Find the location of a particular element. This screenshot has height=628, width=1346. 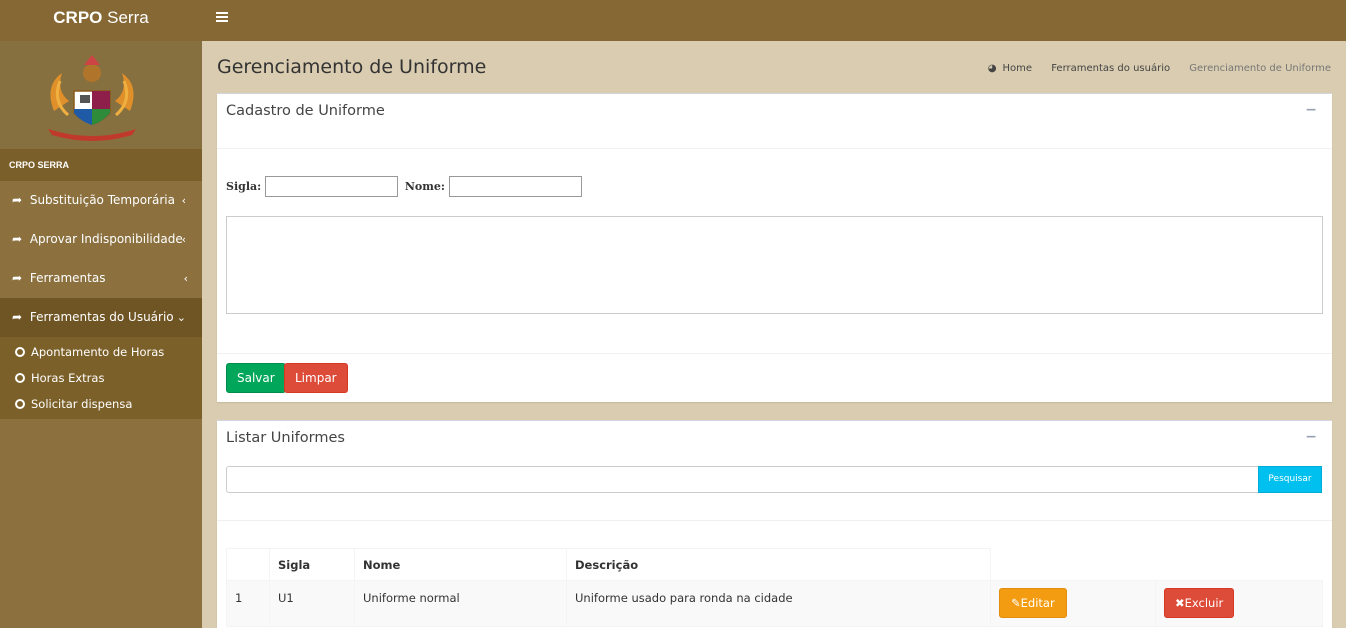

sigla-input is located at coordinates (332, 186).